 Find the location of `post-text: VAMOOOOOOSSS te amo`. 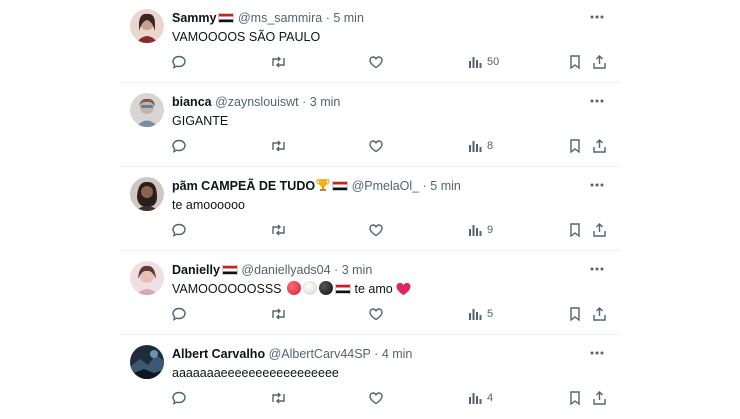

post-text: VAMOOOOOOSSS te amo is located at coordinates (291, 289).